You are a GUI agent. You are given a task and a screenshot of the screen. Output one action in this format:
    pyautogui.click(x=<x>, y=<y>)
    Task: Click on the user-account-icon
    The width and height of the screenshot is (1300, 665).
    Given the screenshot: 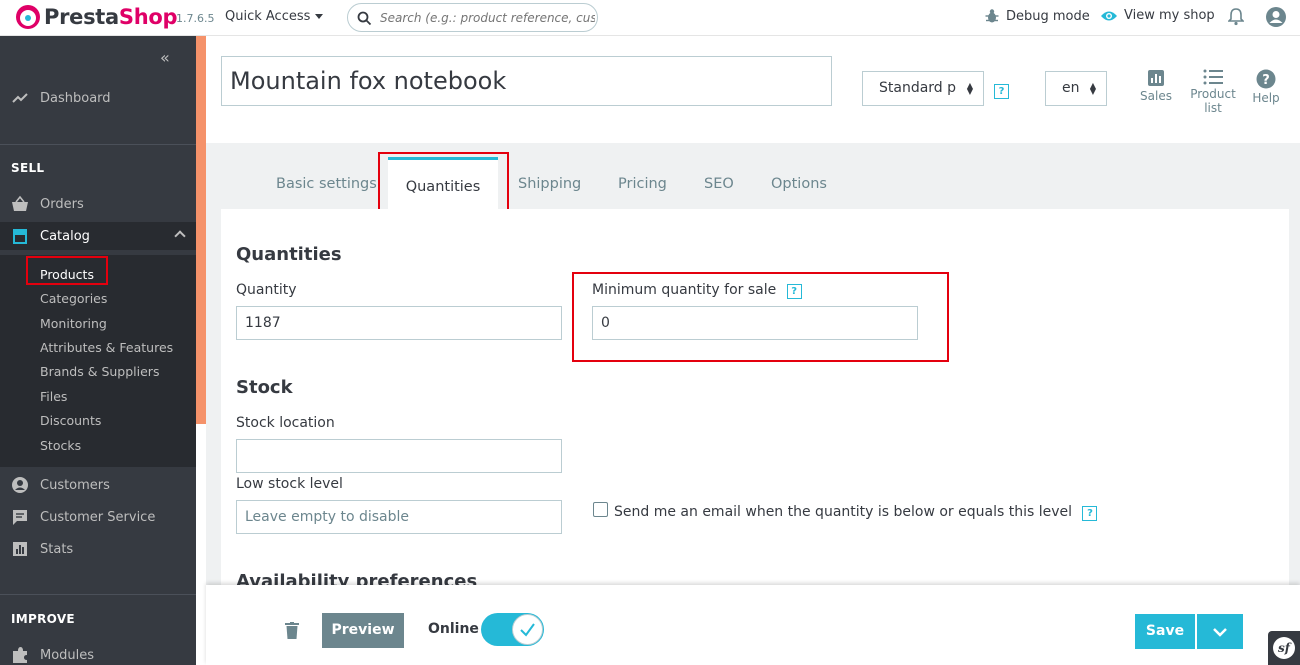 What is the action you would take?
    pyautogui.click(x=1276, y=17)
    